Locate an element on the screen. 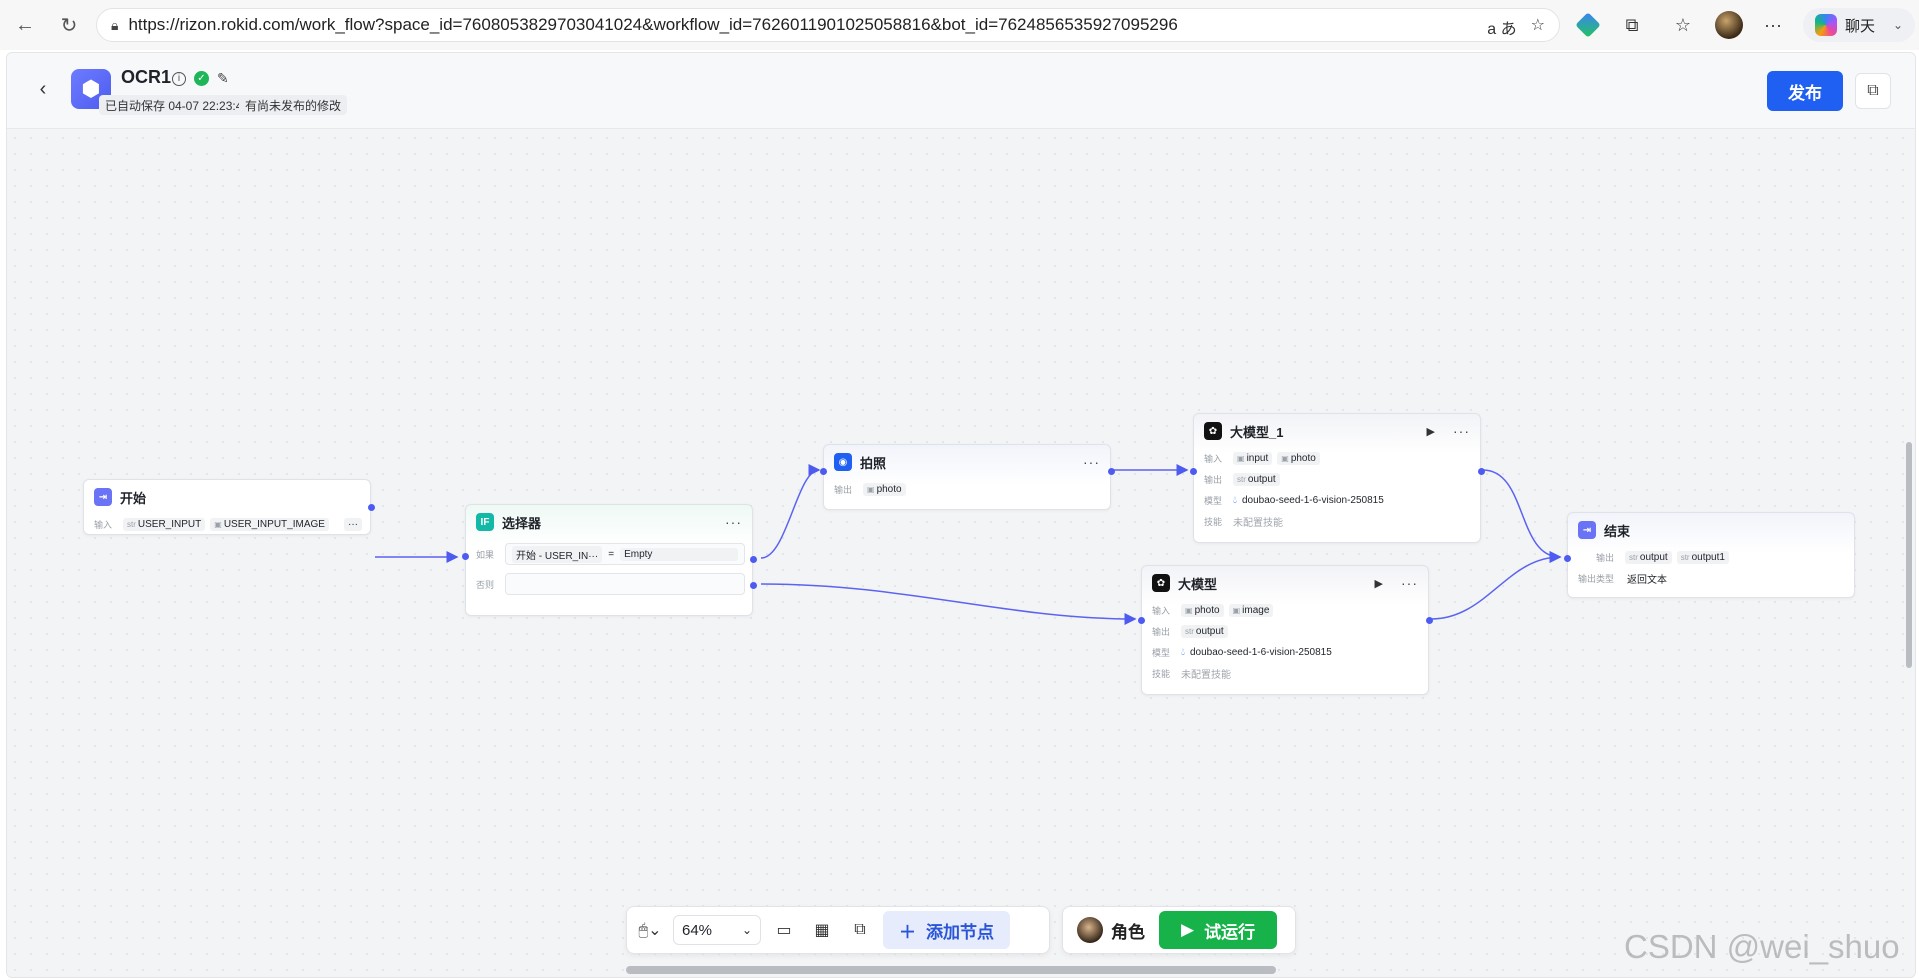 This screenshot has height=980, width=1919. condition-row: 开始 - USER_IN··· = Empty is located at coordinates (625, 554).